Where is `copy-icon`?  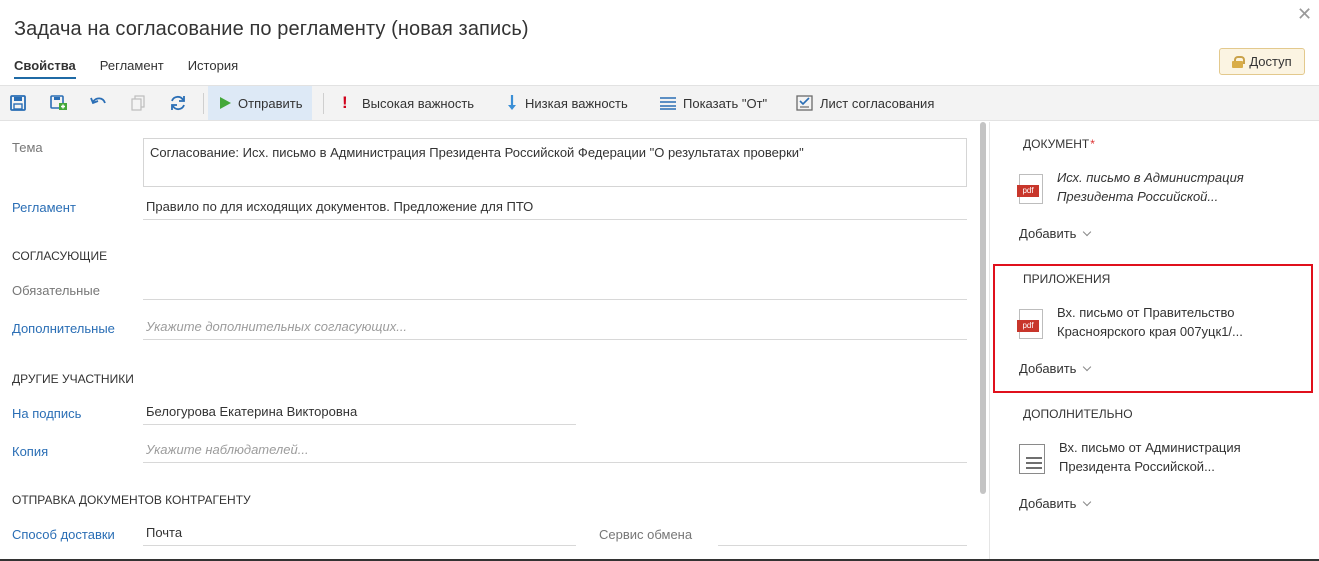
copy-icon is located at coordinates (138, 103).